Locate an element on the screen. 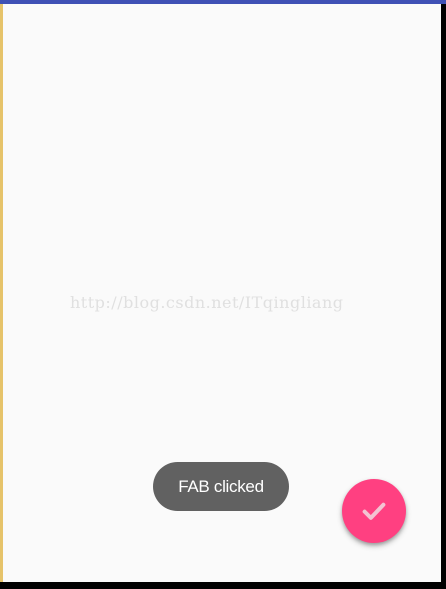  toast: FAB clicked is located at coordinates (221, 486).